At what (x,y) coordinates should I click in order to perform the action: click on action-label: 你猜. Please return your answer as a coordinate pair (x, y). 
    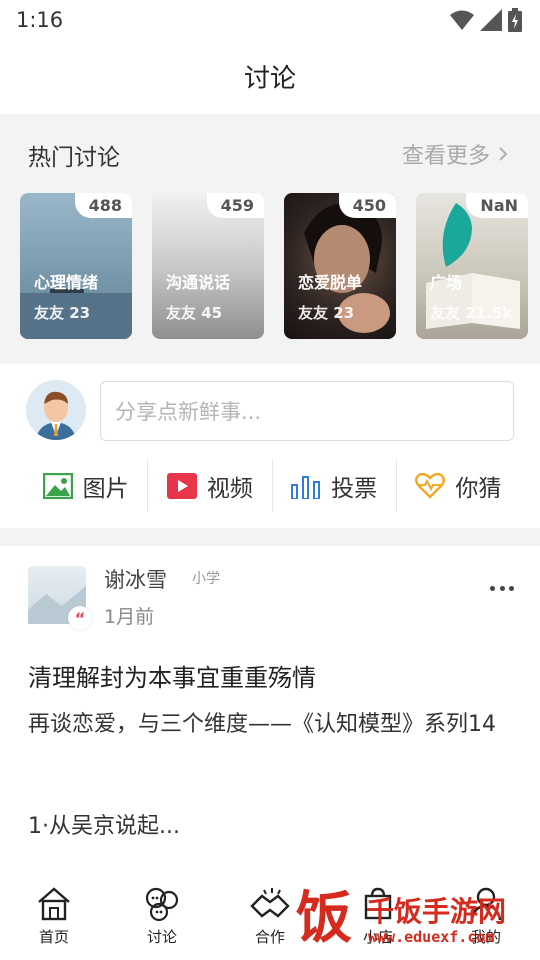
    Looking at the image, I should click on (478, 489).